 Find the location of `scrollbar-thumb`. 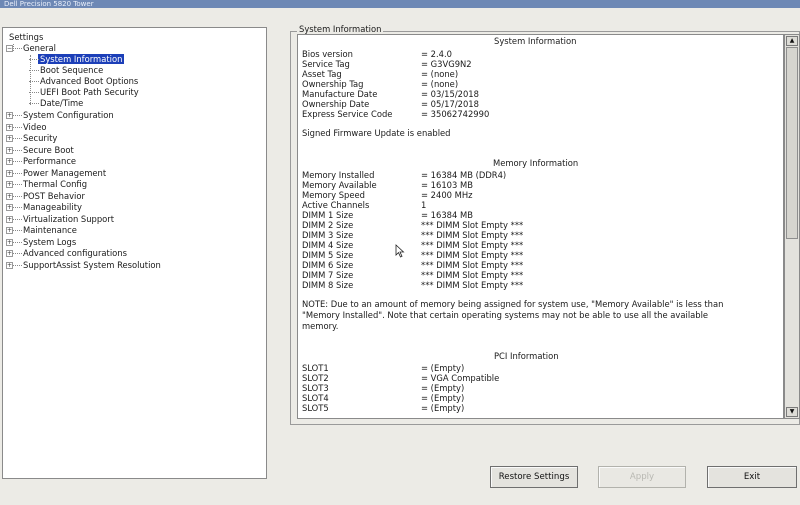

scrollbar-thumb is located at coordinates (792, 143).